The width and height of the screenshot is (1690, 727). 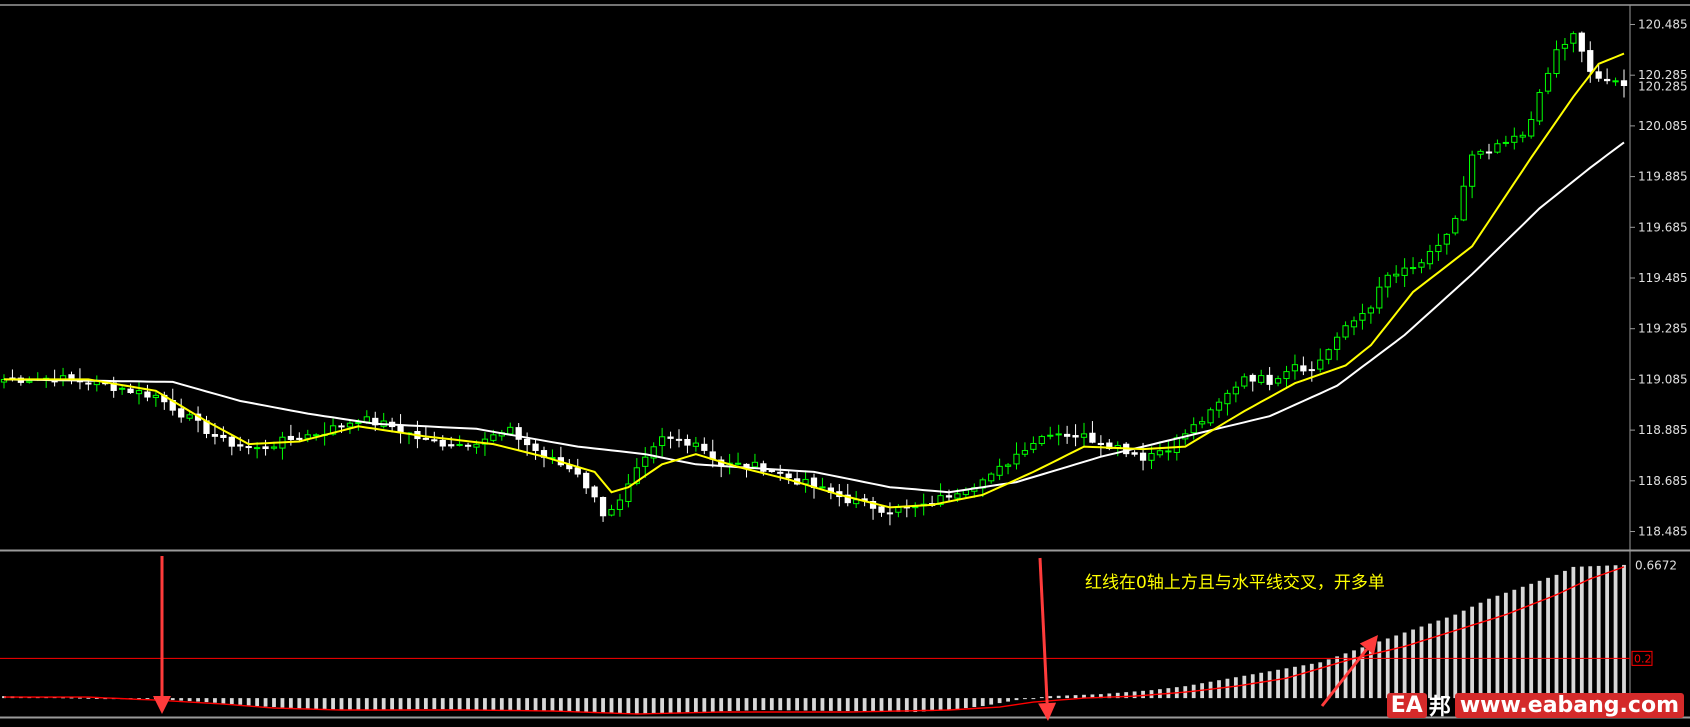 I want to click on watermark-bang: 邦, so click(x=1439, y=707).